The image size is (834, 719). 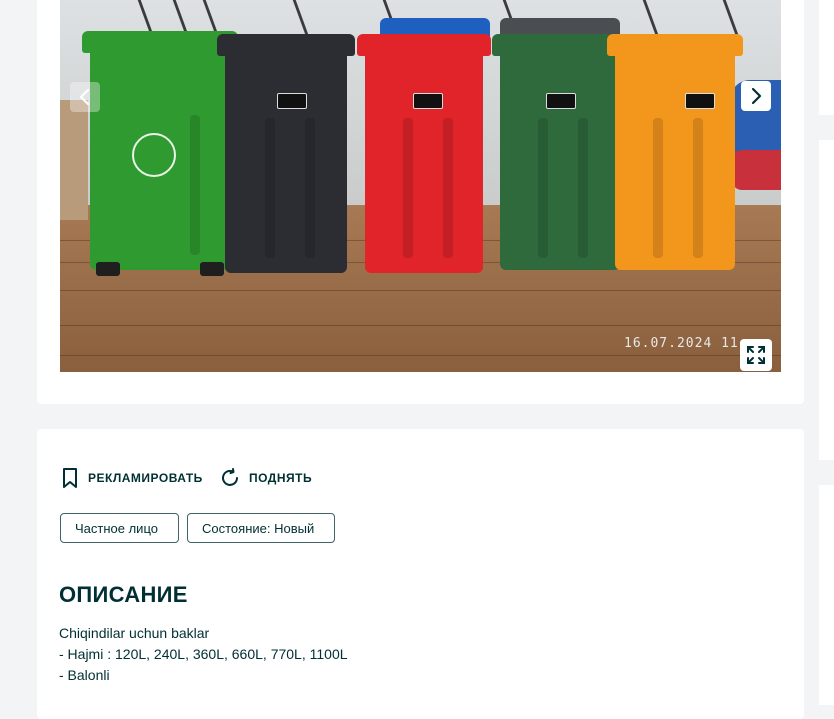 What do you see at coordinates (675, 152) in the screenshot?
I see `orange-bin` at bounding box center [675, 152].